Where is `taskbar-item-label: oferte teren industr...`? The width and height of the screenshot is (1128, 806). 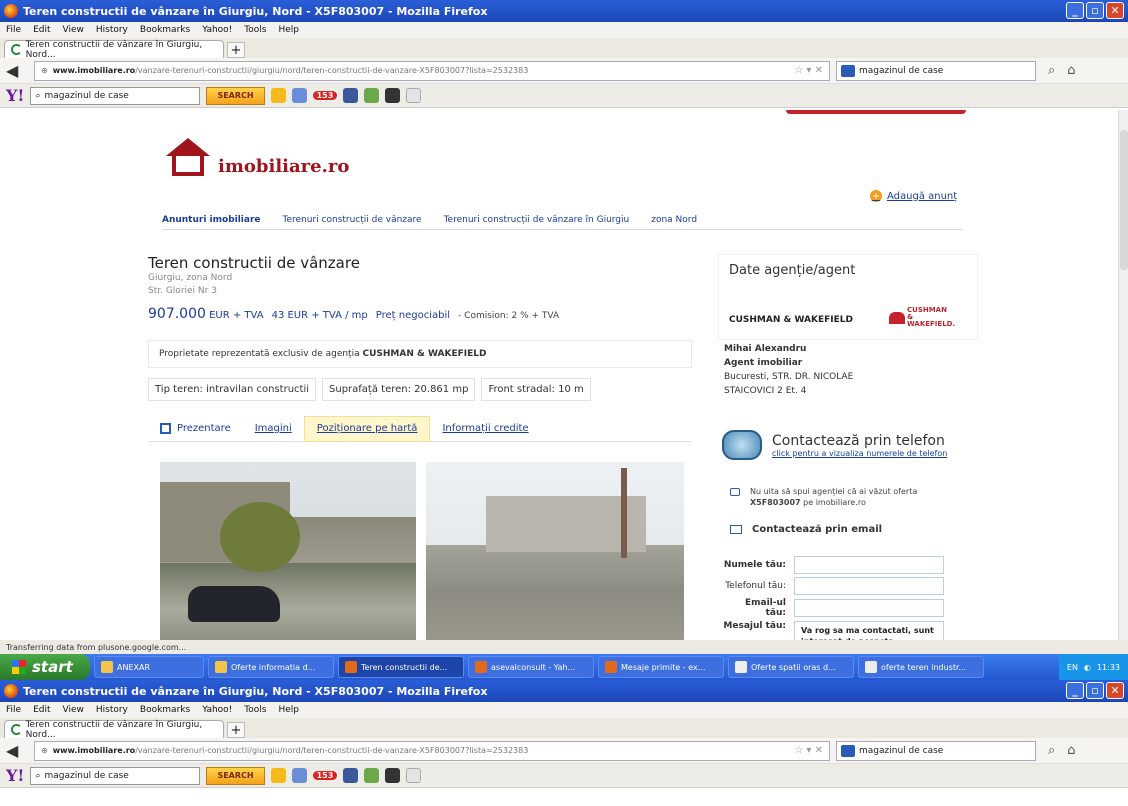
taskbar-item-label: oferte teren industr... is located at coordinates (924, 667).